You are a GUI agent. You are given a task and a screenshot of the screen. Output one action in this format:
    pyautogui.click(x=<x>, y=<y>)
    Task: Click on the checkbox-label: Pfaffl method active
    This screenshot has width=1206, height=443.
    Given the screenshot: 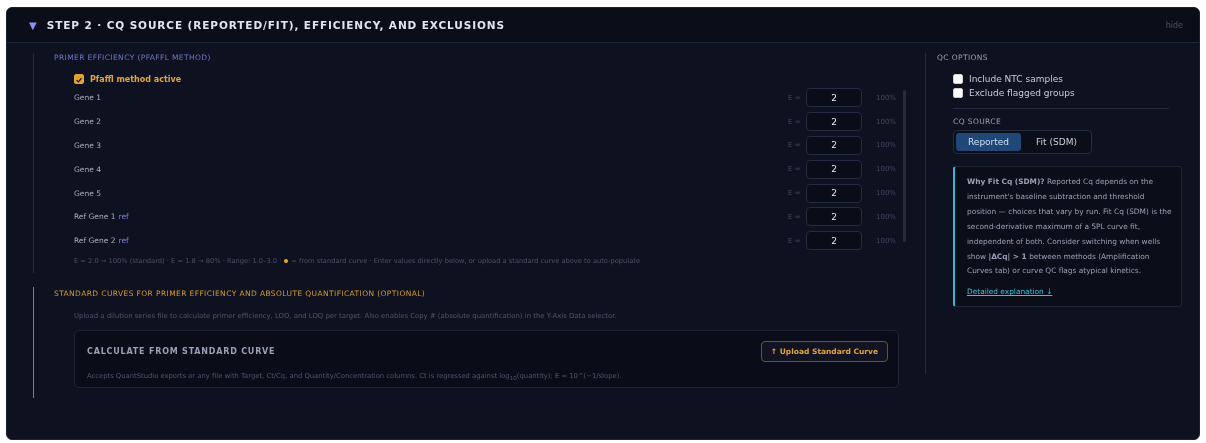 What is the action you would take?
    pyautogui.click(x=136, y=79)
    